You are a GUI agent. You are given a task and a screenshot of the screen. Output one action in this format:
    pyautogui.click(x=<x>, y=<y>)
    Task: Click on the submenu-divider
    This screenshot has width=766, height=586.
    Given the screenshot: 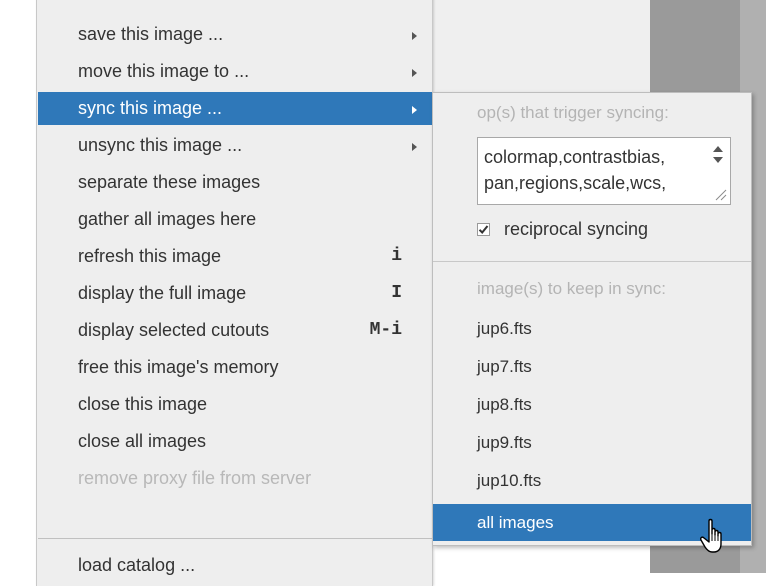 What is the action you would take?
    pyautogui.click(x=592, y=261)
    